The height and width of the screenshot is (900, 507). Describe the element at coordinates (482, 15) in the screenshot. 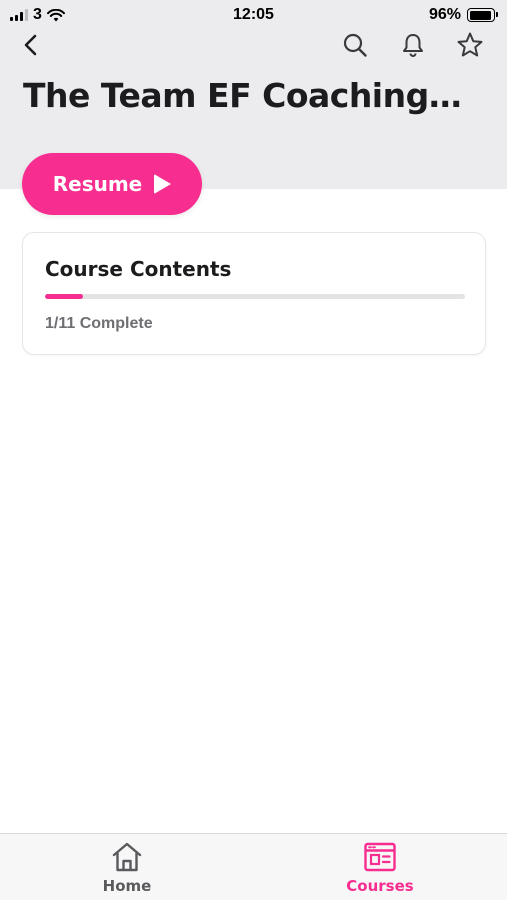

I see `battery-icon` at that location.